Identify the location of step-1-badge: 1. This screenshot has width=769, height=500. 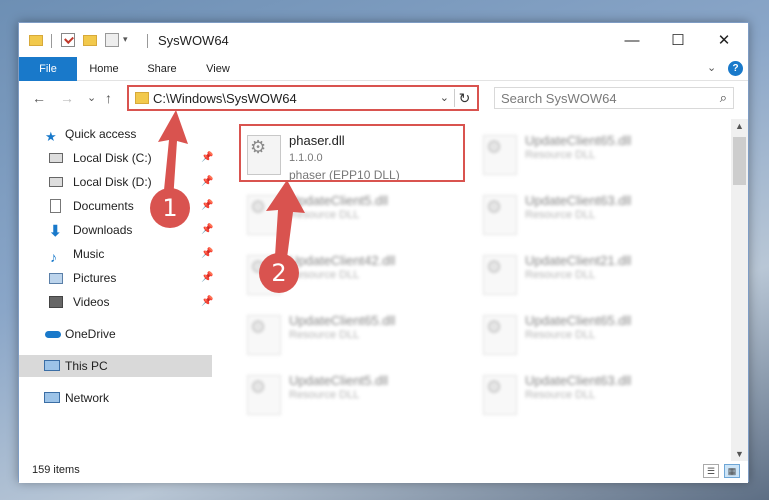
(170, 208).